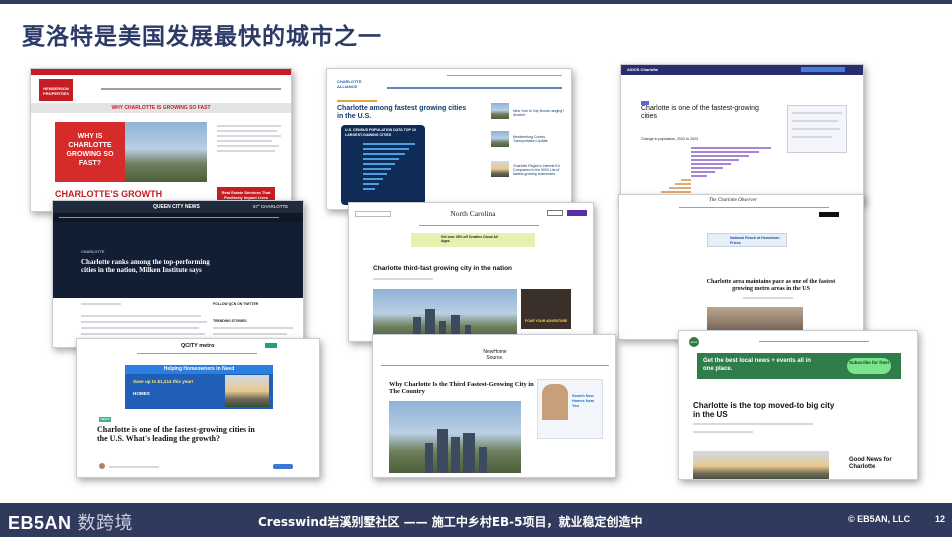 The image size is (952, 537). I want to click on site-logo: QUEEN CITY NEWS, so click(176, 207).